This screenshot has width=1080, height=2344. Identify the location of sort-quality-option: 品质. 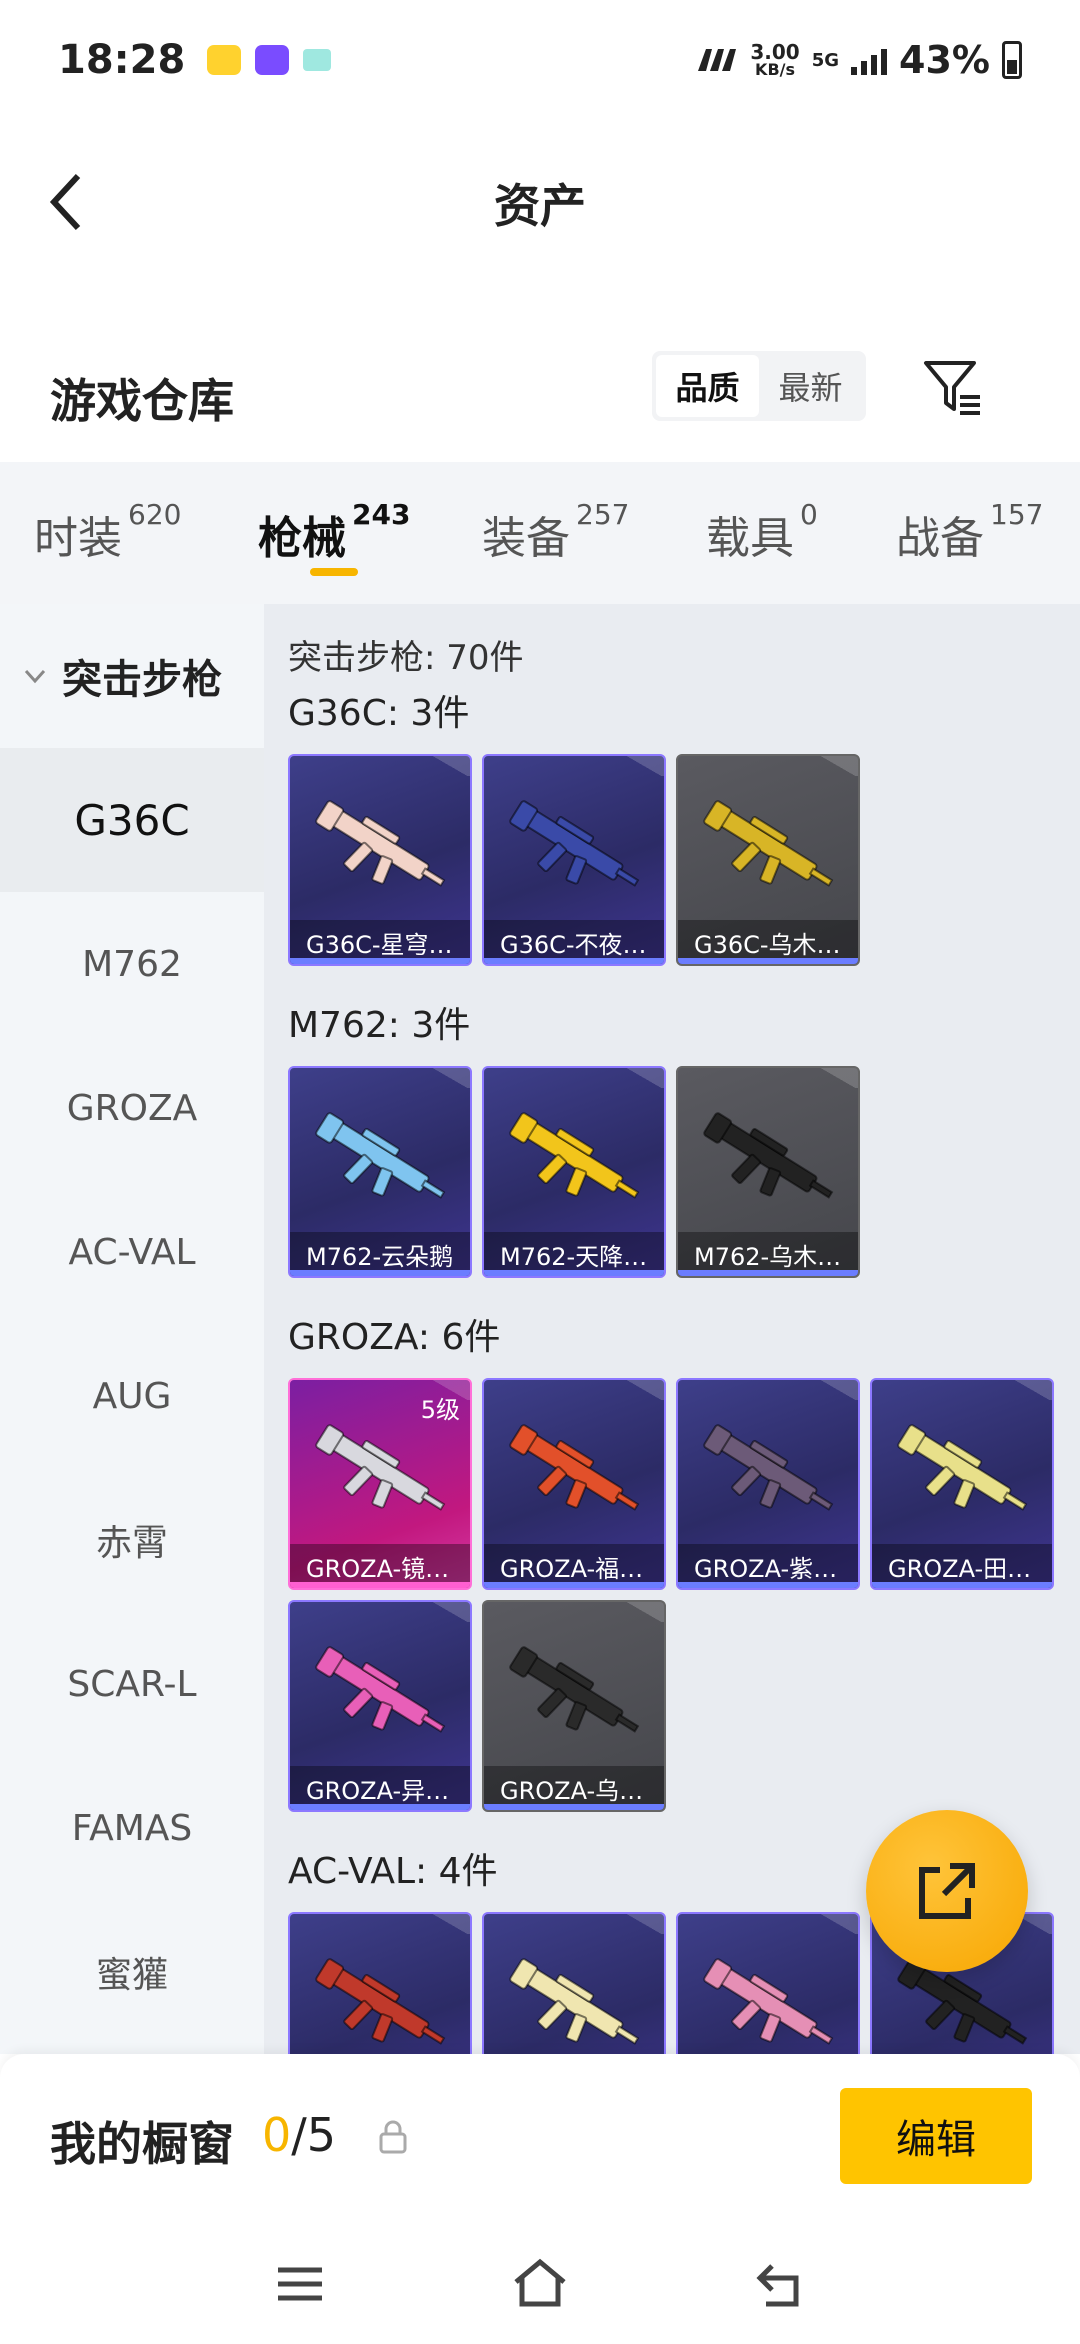
(707, 386).